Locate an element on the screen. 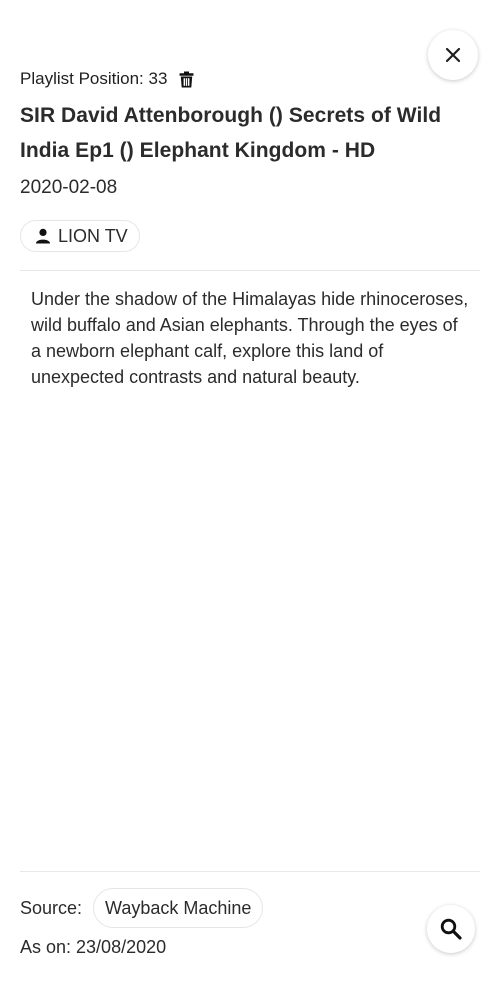  source-label: Source: is located at coordinates (51, 907).